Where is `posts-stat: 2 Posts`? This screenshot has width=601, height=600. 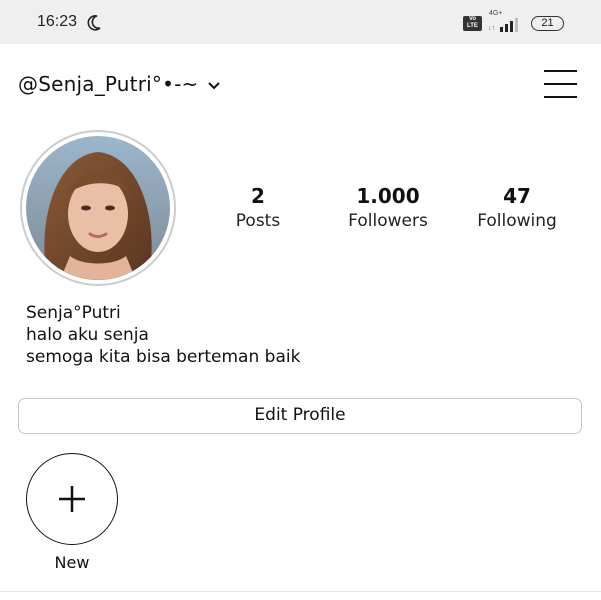 posts-stat: 2 Posts is located at coordinates (258, 208).